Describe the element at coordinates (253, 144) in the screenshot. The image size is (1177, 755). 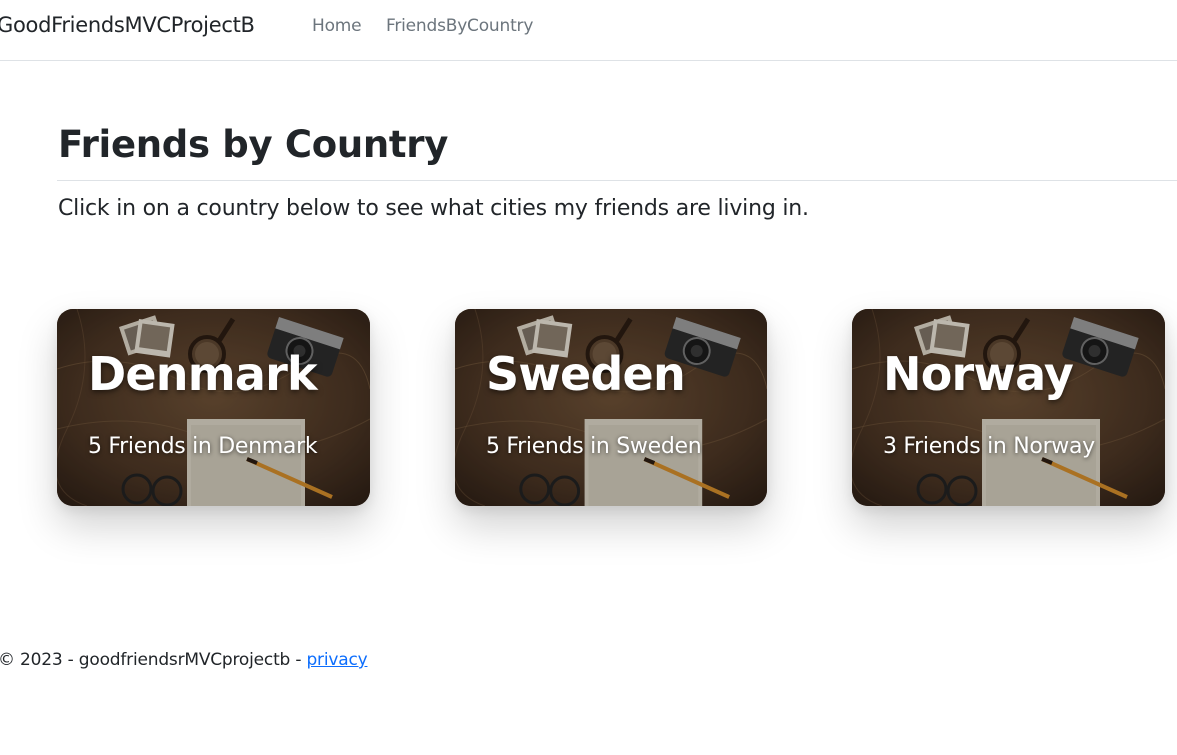
I see `page-title: Friends by Country` at that location.